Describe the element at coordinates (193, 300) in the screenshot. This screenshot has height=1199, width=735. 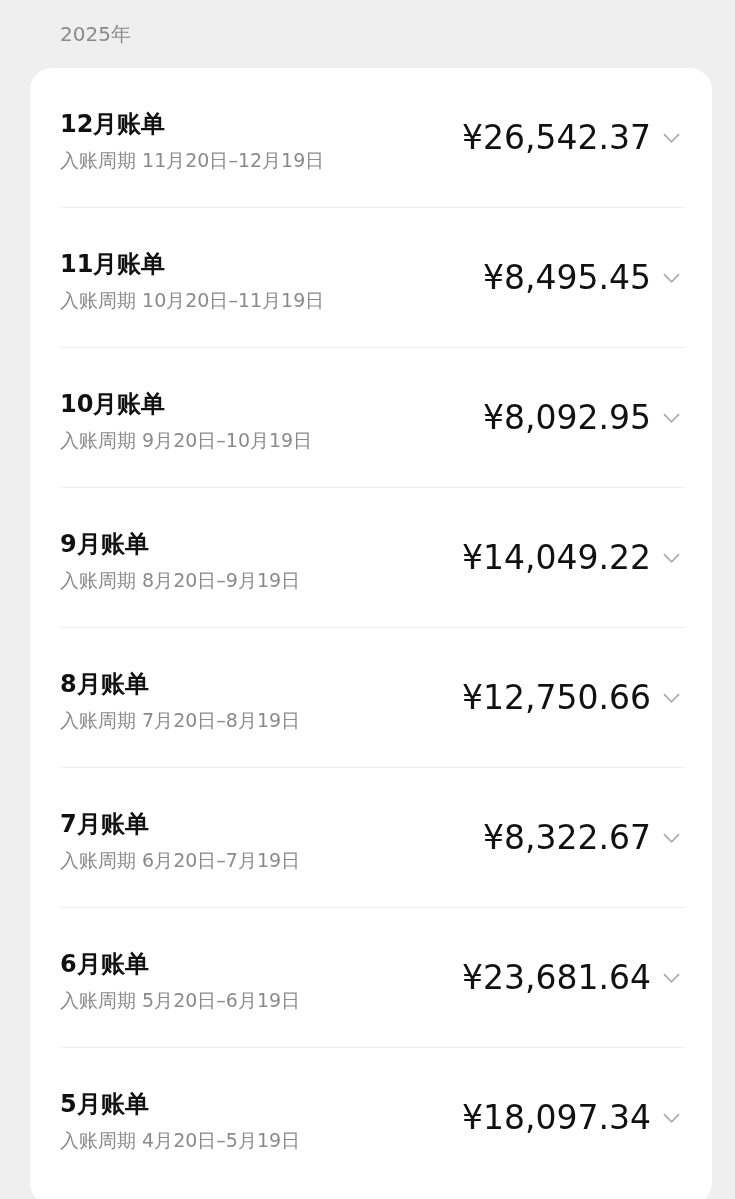
I see `billing-period: 入账周期 10月20日–11月19日` at that location.